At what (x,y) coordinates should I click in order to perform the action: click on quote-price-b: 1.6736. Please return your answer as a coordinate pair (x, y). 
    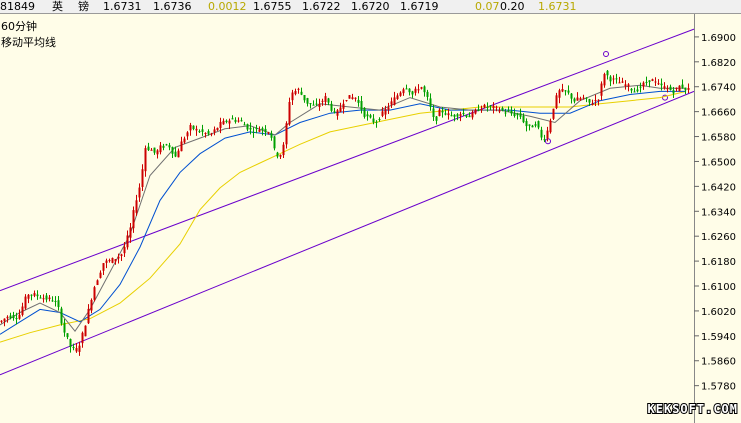
    Looking at the image, I should click on (172, 6).